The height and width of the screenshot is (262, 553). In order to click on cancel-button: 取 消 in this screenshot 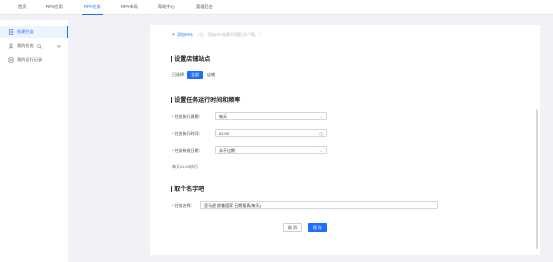, I will do `click(292, 227)`.